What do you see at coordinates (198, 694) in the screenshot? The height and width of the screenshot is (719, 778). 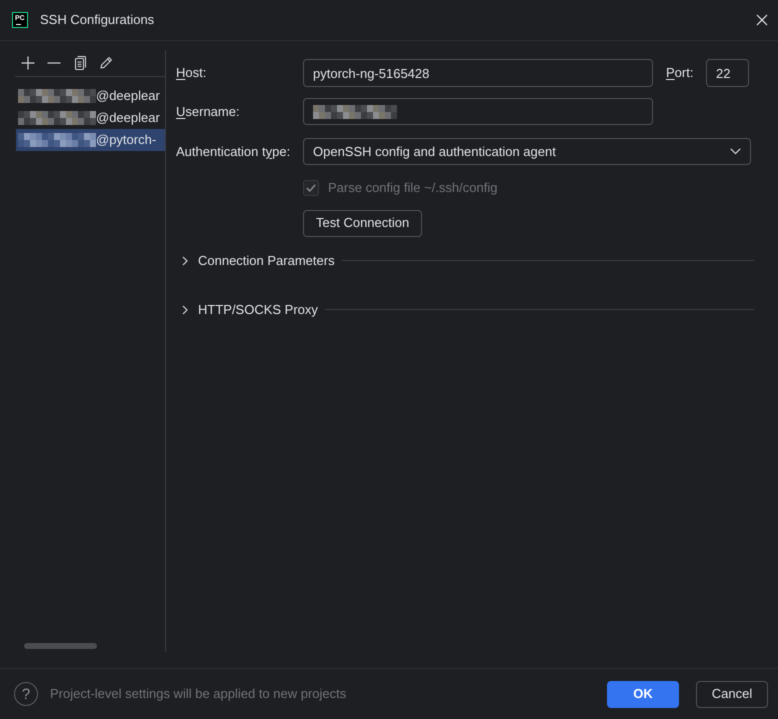 I see `footer-note: Project-level settings will be applied to new projects` at bounding box center [198, 694].